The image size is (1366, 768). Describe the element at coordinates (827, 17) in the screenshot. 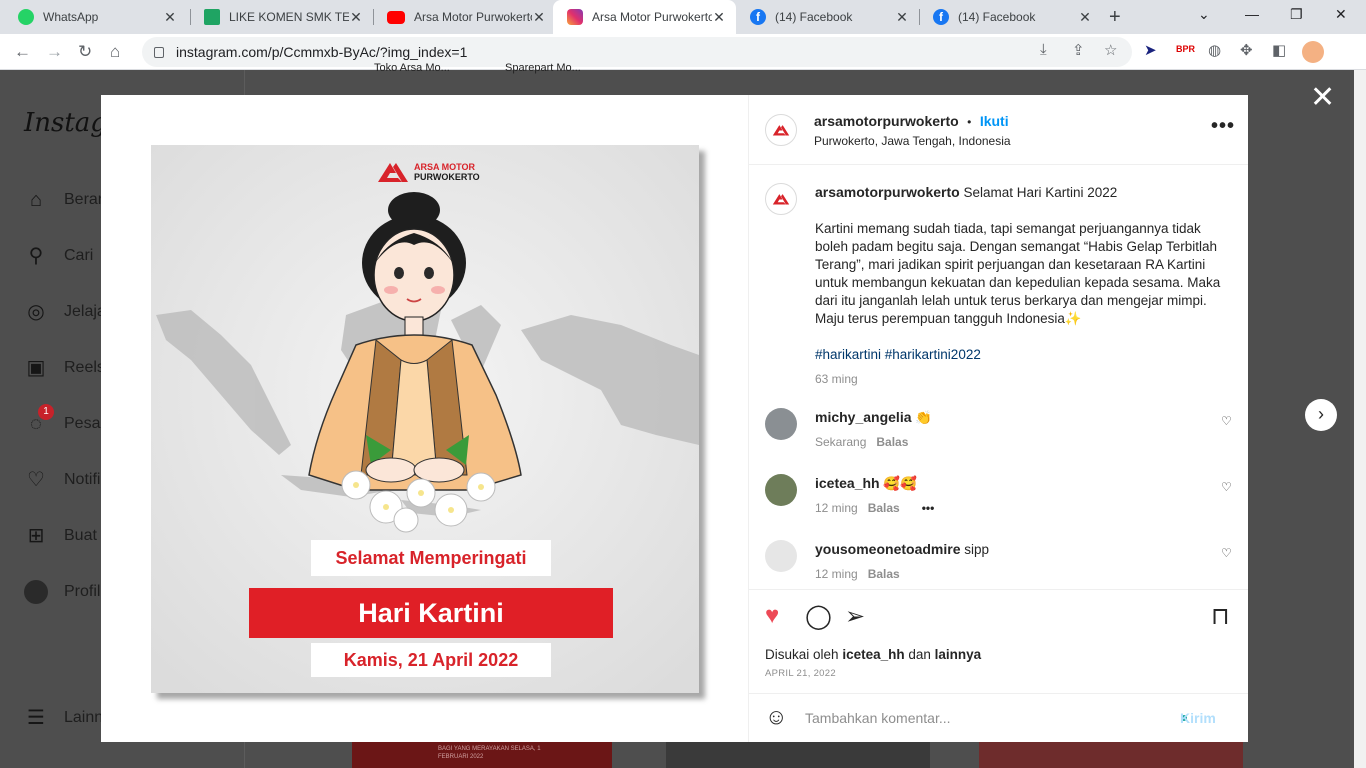

I see `tab-facebook-1: f (14) Facebook ✕` at that location.